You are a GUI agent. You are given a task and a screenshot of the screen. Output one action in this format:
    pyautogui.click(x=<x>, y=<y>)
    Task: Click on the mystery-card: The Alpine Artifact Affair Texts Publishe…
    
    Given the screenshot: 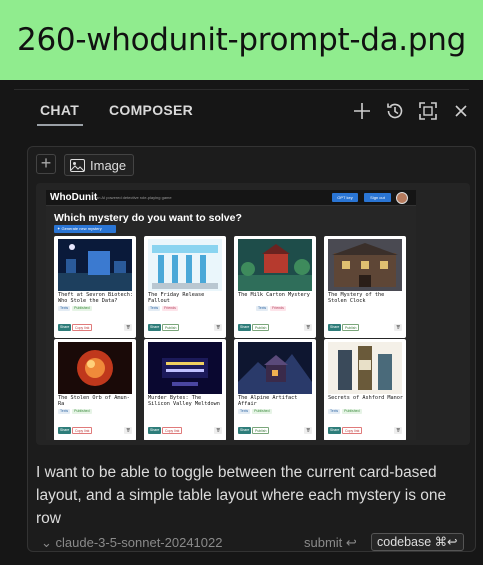 What is the action you would take?
    pyautogui.click(x=275, y=389)
    